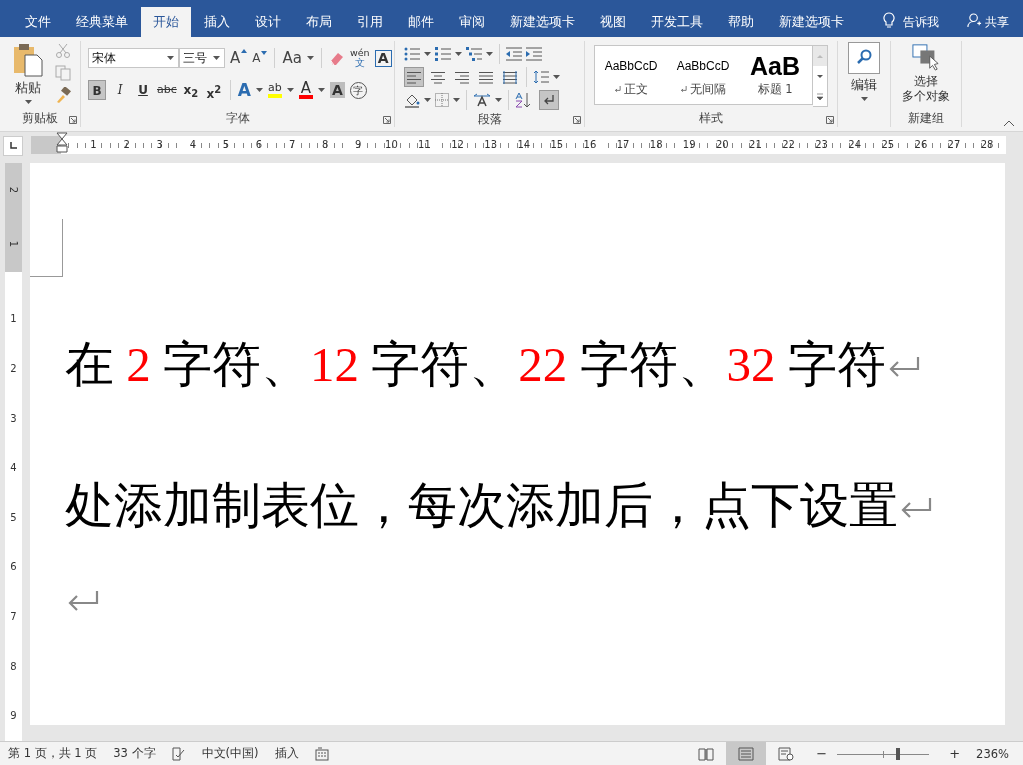 The width and height of the screenshot is (1023, 765). What do you see at coordinates (217, 22) in the screenshot?
I see `ribbon-tab: 插入` at bounding box center [217, 22].